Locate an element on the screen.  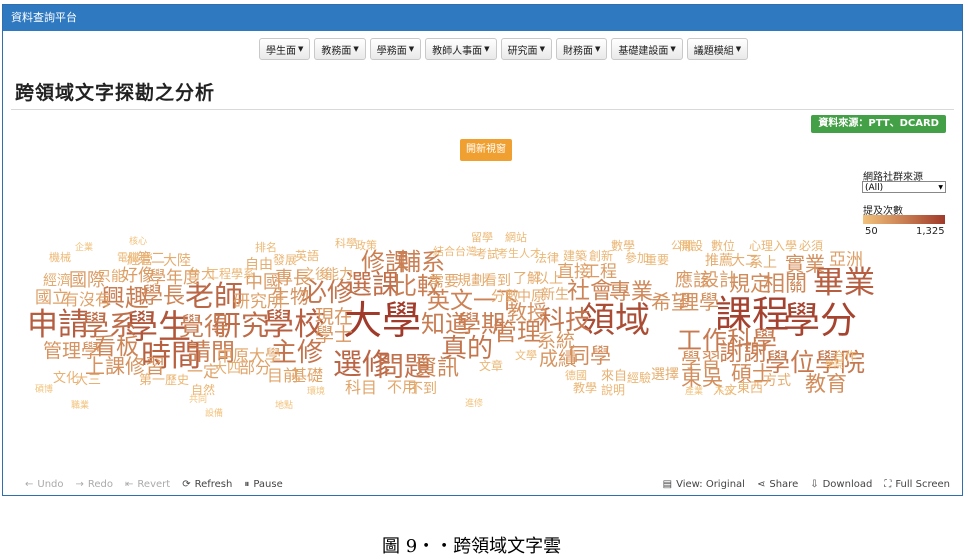
word-cloud-word: 不到 is located at coordinates (423, 389).